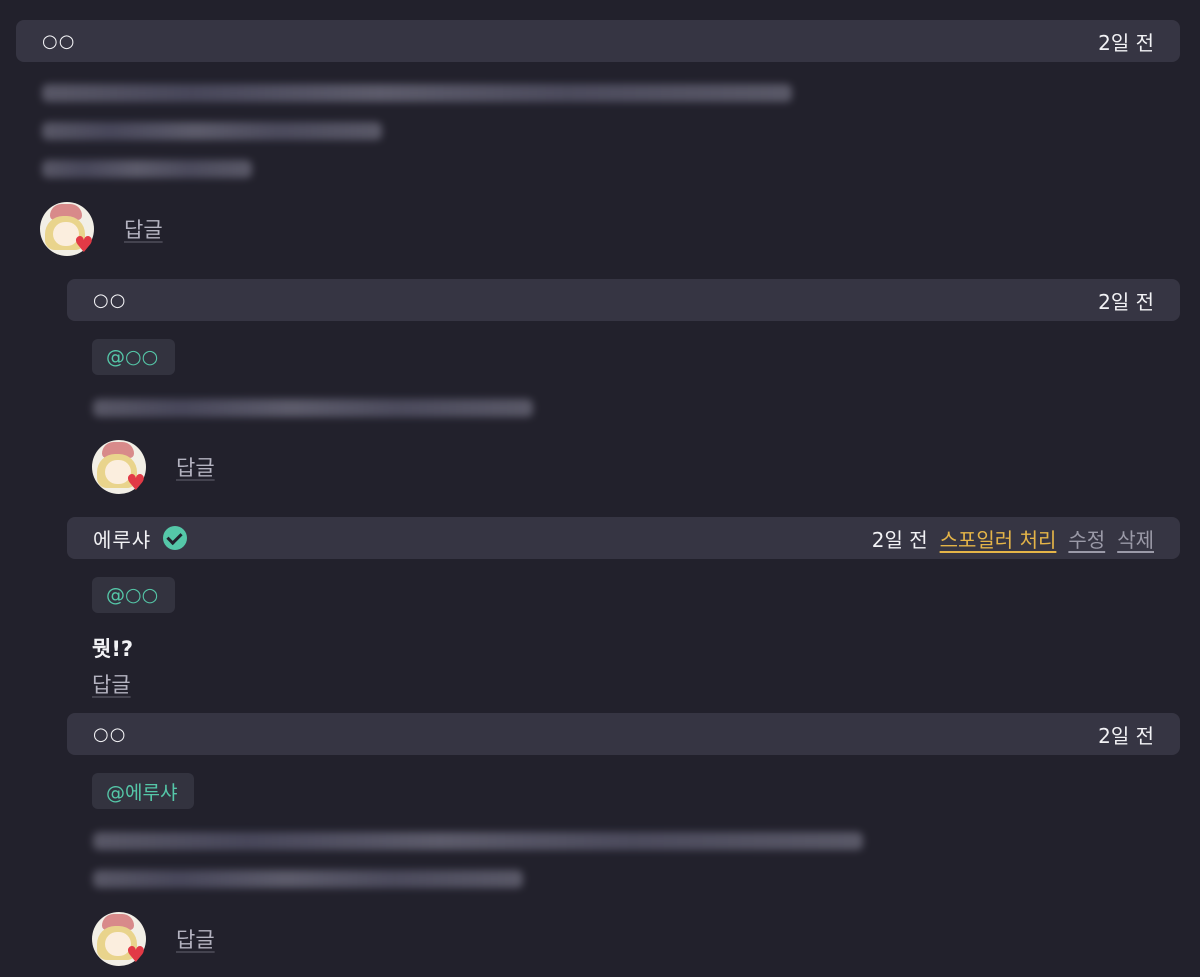 This screenshot has width=1200, height=977. I want to click on comment-author: 에루샤, so click(140, 538).